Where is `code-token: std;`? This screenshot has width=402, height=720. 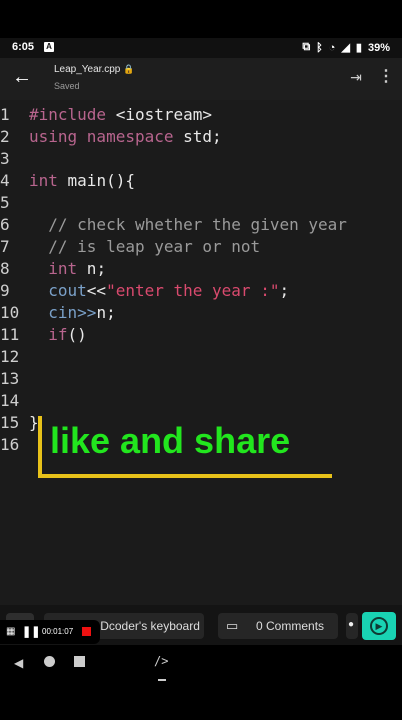 code-token: std; is located at coordinates (197, 136).